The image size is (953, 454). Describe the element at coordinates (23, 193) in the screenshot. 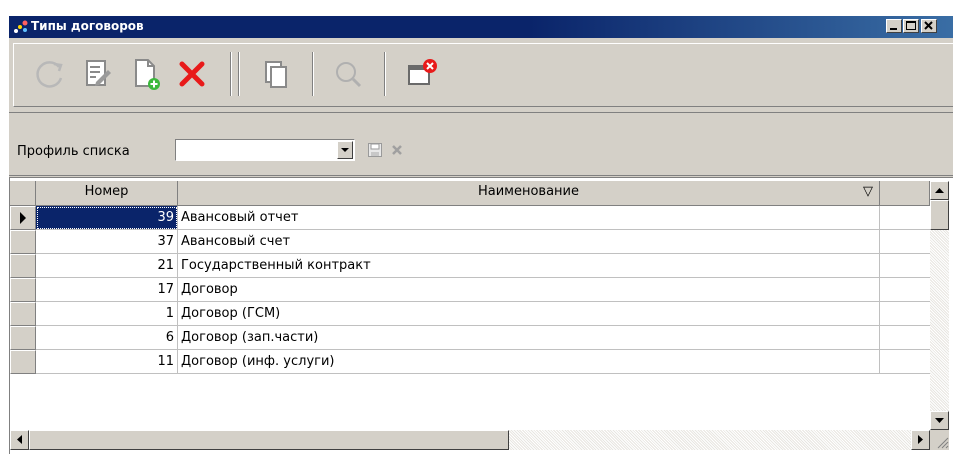

I see `row-indicator-header` at that location.